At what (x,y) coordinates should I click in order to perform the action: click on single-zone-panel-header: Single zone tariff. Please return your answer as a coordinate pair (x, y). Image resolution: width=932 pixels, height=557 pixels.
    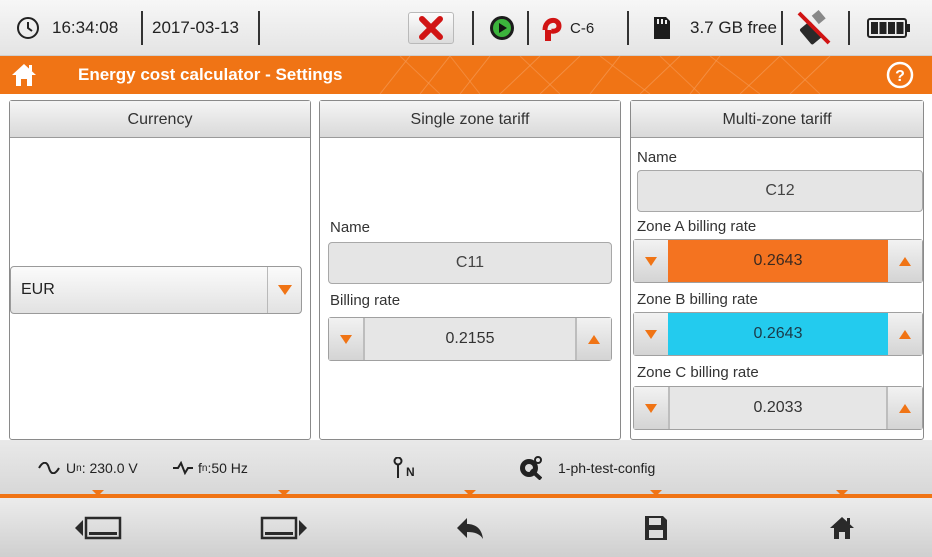
    Looking at the image, I should click on (470, 119).